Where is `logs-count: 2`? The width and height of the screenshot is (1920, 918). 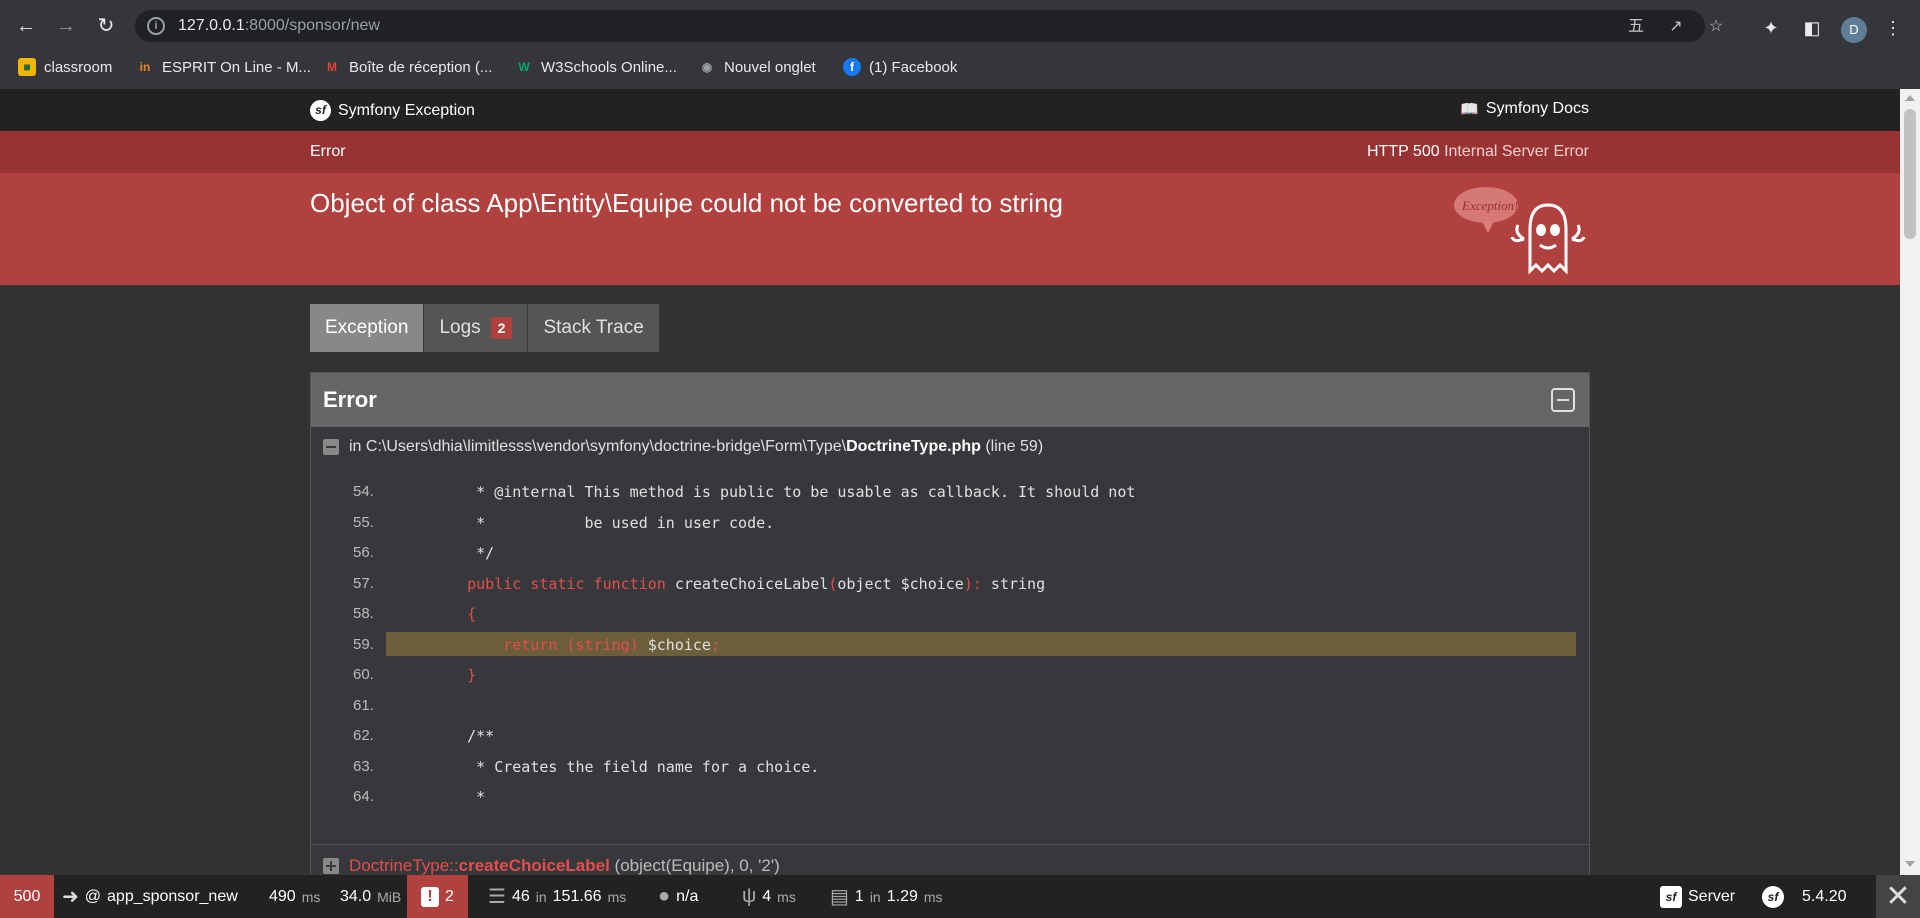
logs-count: 2 is located at coordinates (449, 896).